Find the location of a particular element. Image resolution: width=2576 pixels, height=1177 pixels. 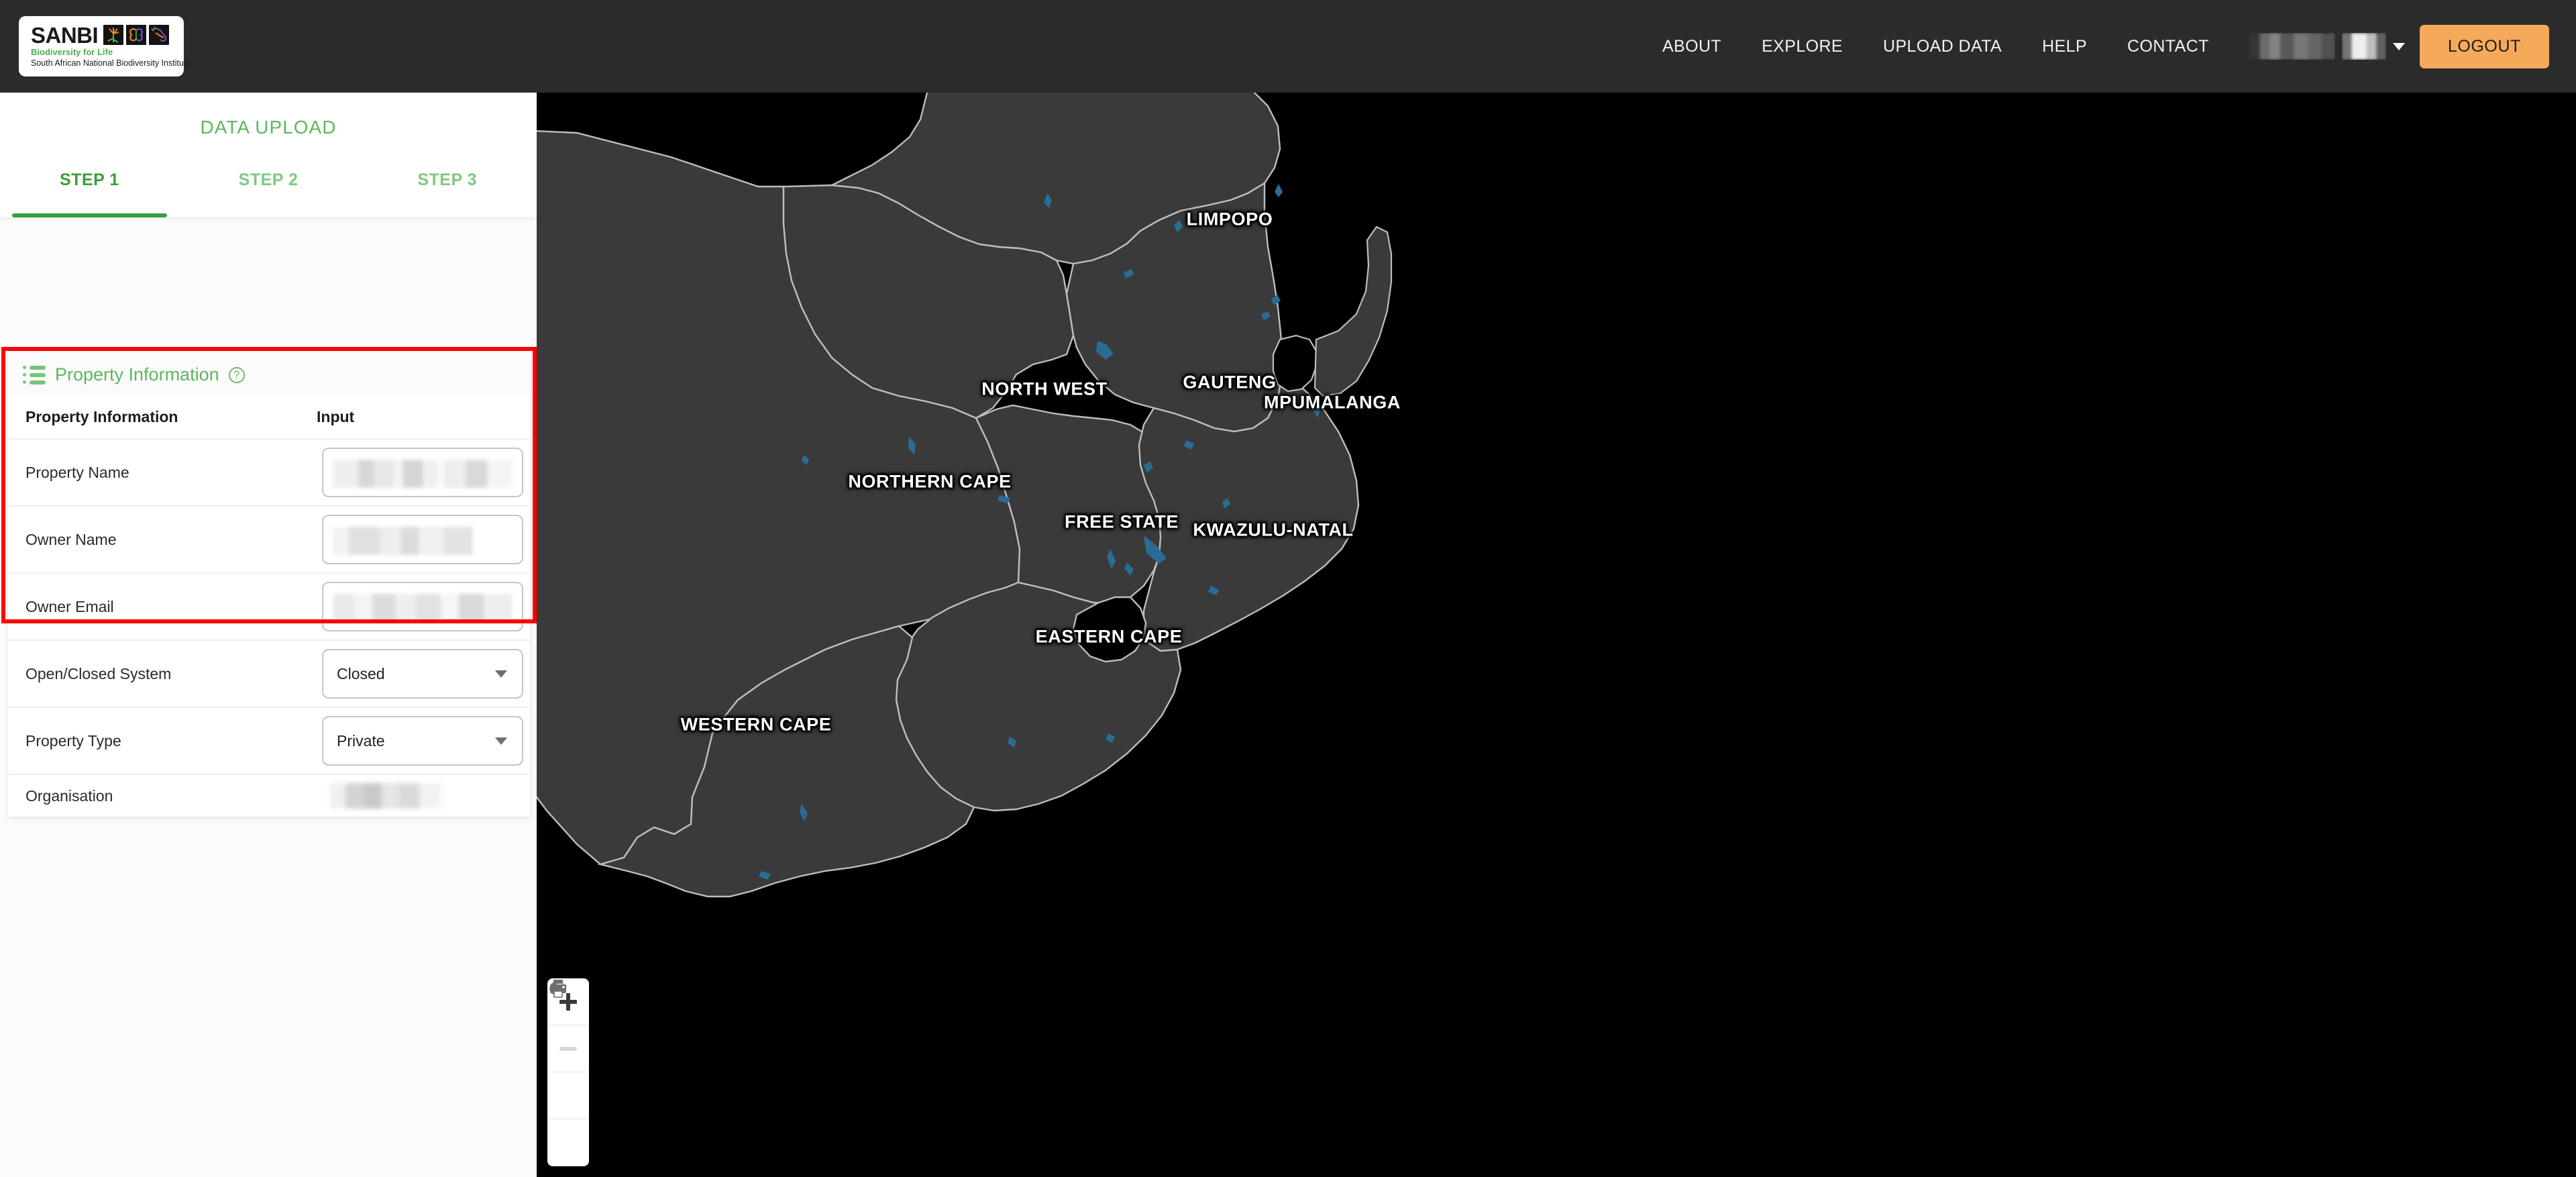

table-row: Property Name is located at coordinates (269, 473).